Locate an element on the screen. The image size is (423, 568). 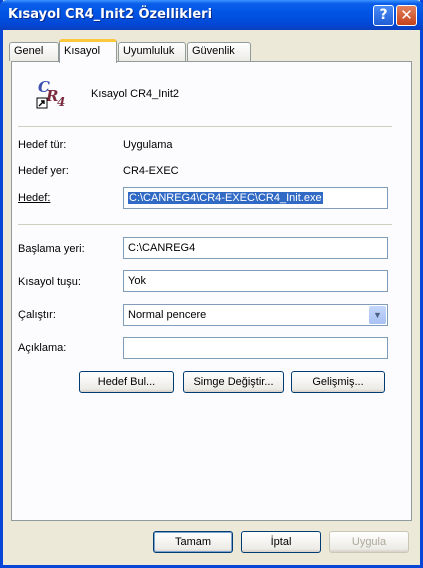
start-in-input: C:\CANREG4 is located at coordinates (255, 248).